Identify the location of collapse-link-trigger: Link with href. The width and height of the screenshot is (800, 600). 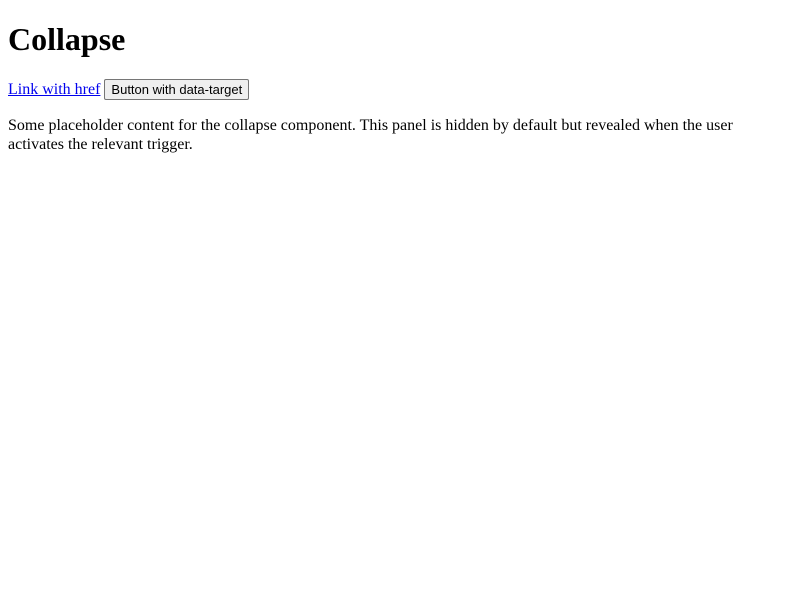
(54, 90).